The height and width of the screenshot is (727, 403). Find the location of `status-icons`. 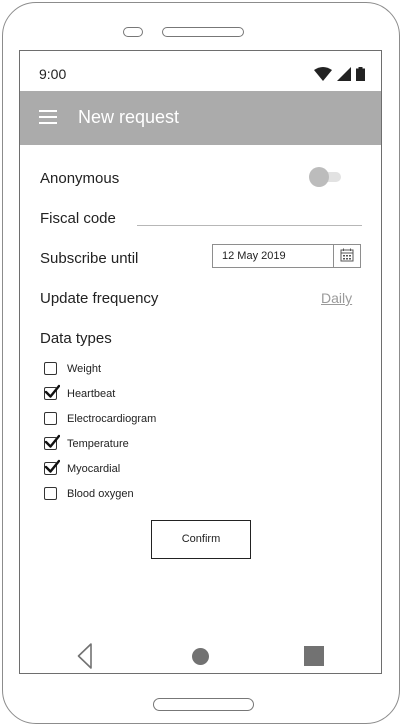

status-icons is located at coordinates (339, 74).